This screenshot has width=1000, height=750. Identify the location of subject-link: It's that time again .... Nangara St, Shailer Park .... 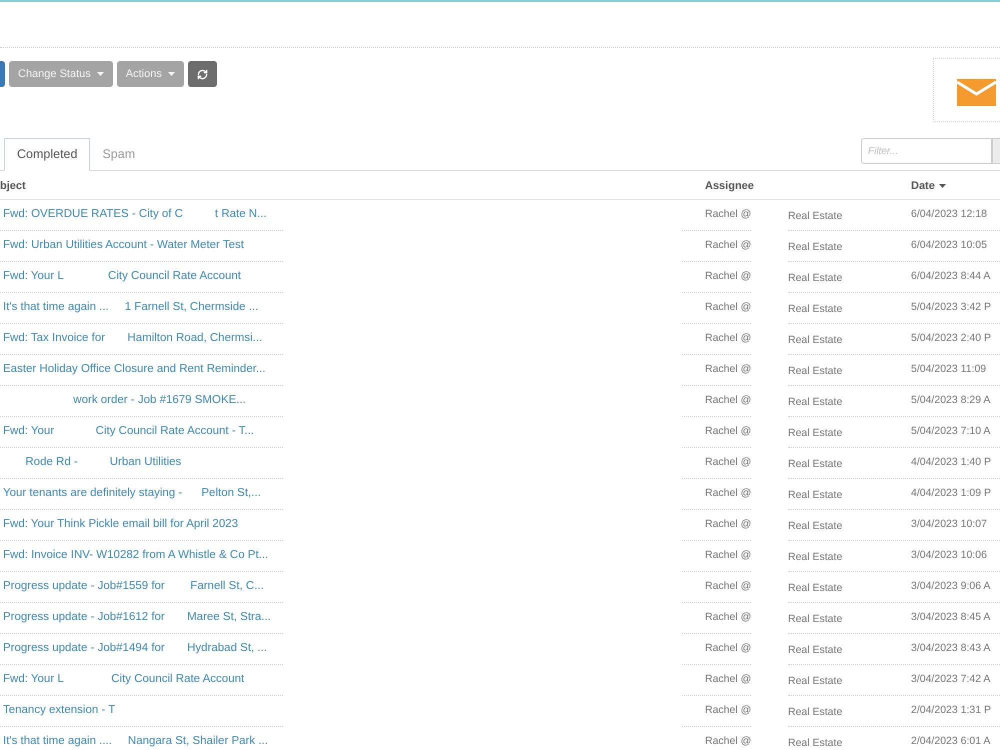
(135, 741).